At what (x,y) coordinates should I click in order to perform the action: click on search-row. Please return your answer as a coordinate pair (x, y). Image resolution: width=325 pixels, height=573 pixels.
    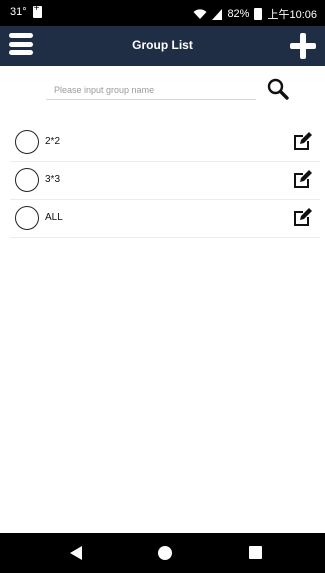
    Looking at the image, I should click on (162, 90).